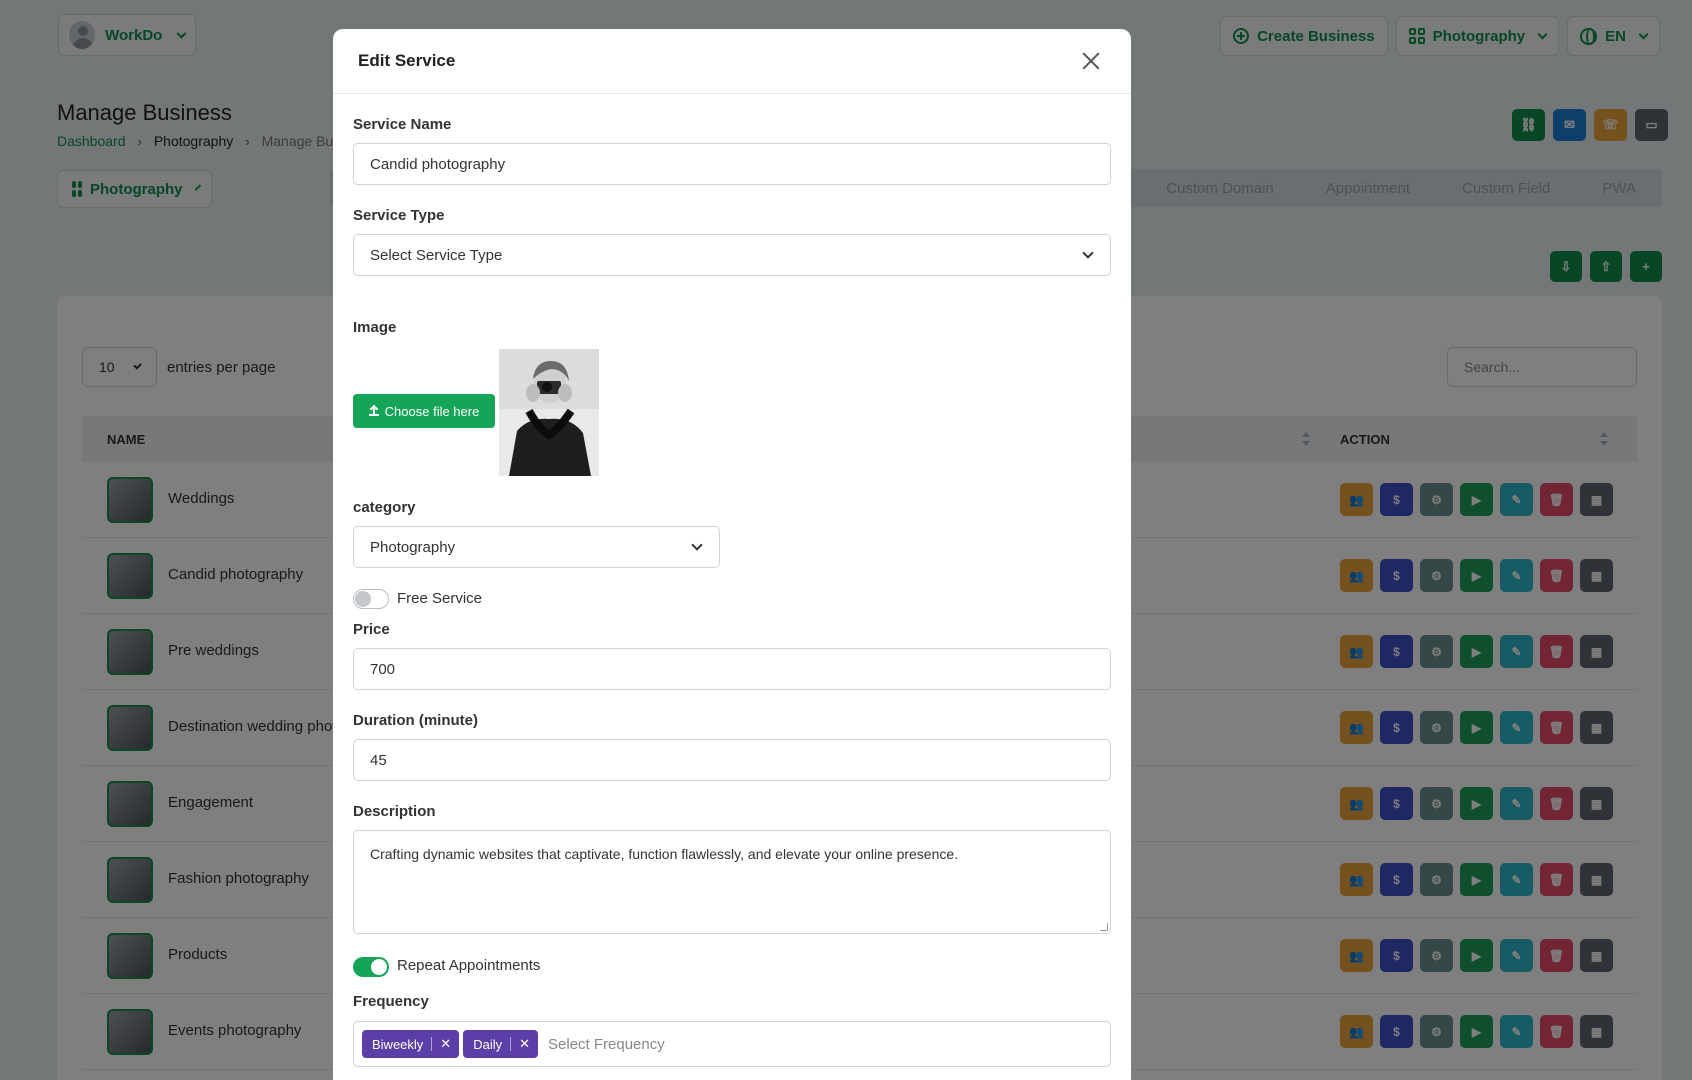 The height and width of the screenshot is (1080, 1692). What do you see at coordinates (415, 720) in the screenshot?
I see `duration-label: Duration (minute)` at bounding box center [415, 720].